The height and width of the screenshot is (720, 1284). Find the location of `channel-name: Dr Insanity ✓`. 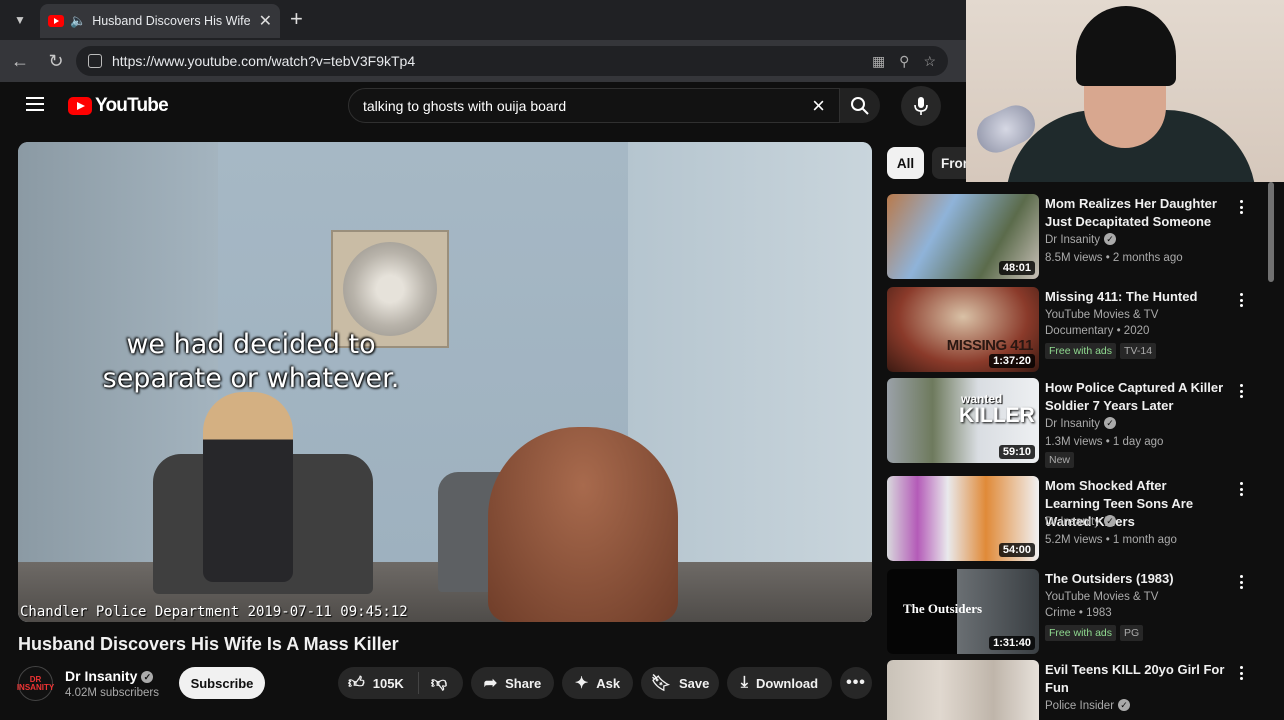

channel-name: Dr Insanity ✓ is located at coordinates (109, 676).